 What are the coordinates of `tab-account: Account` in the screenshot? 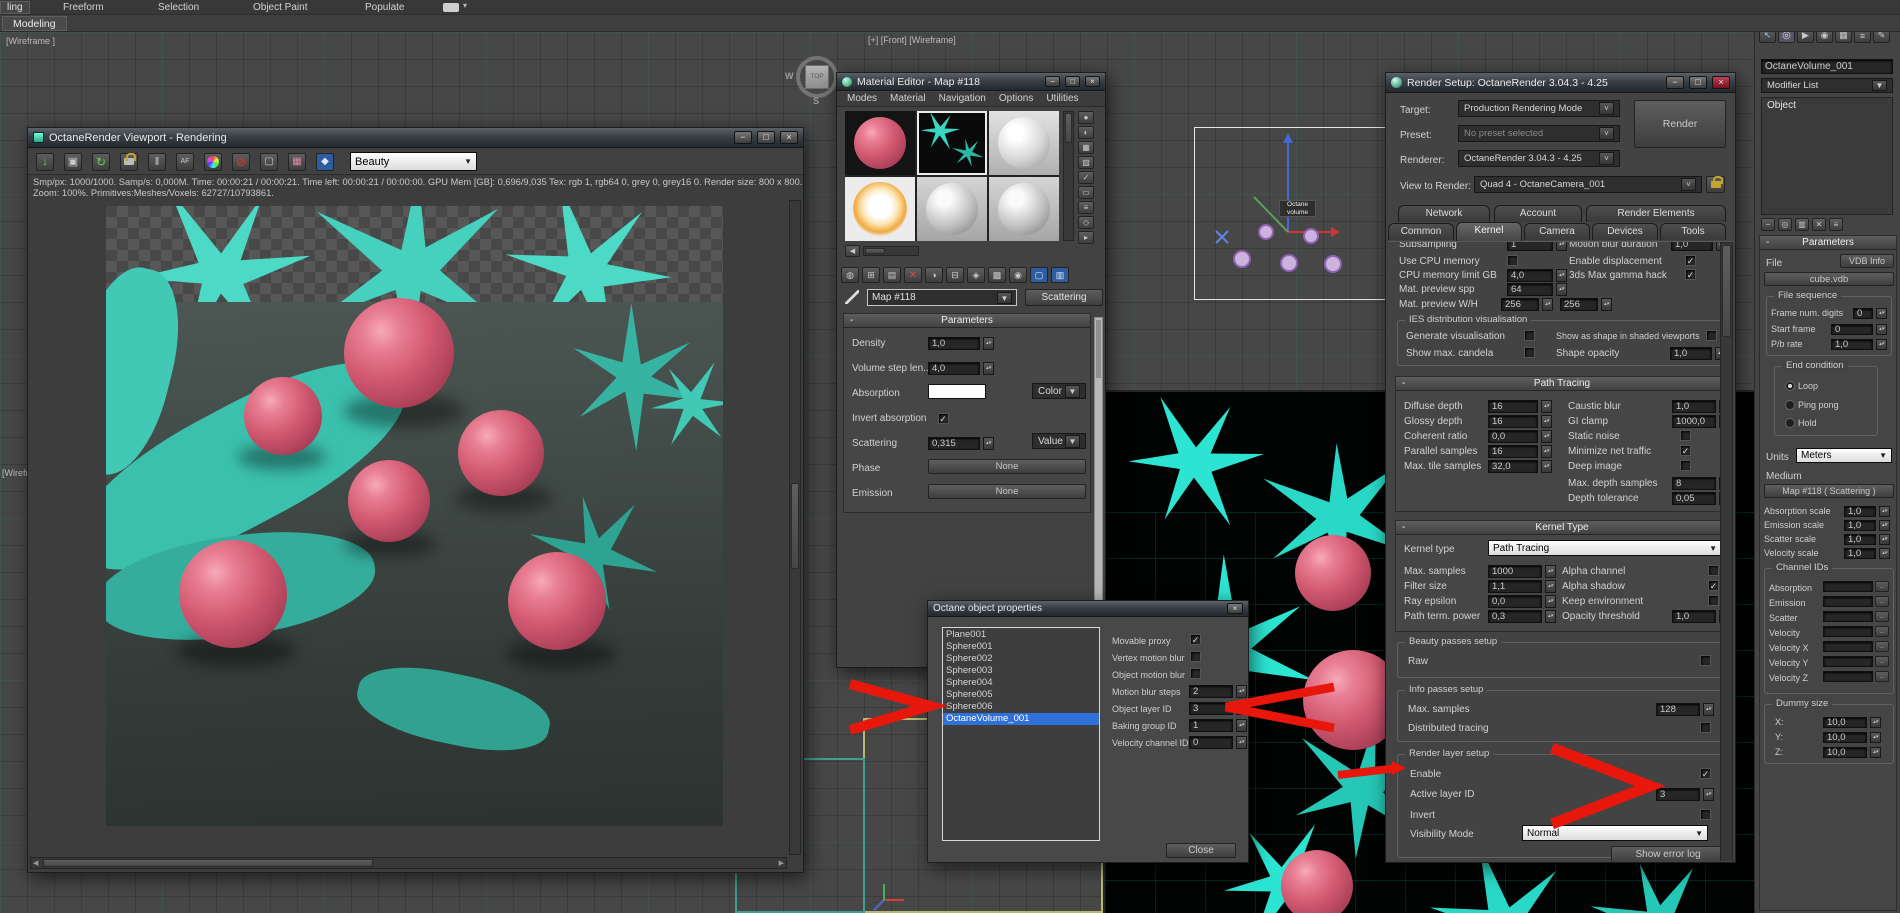 It's located at (1538, 213).